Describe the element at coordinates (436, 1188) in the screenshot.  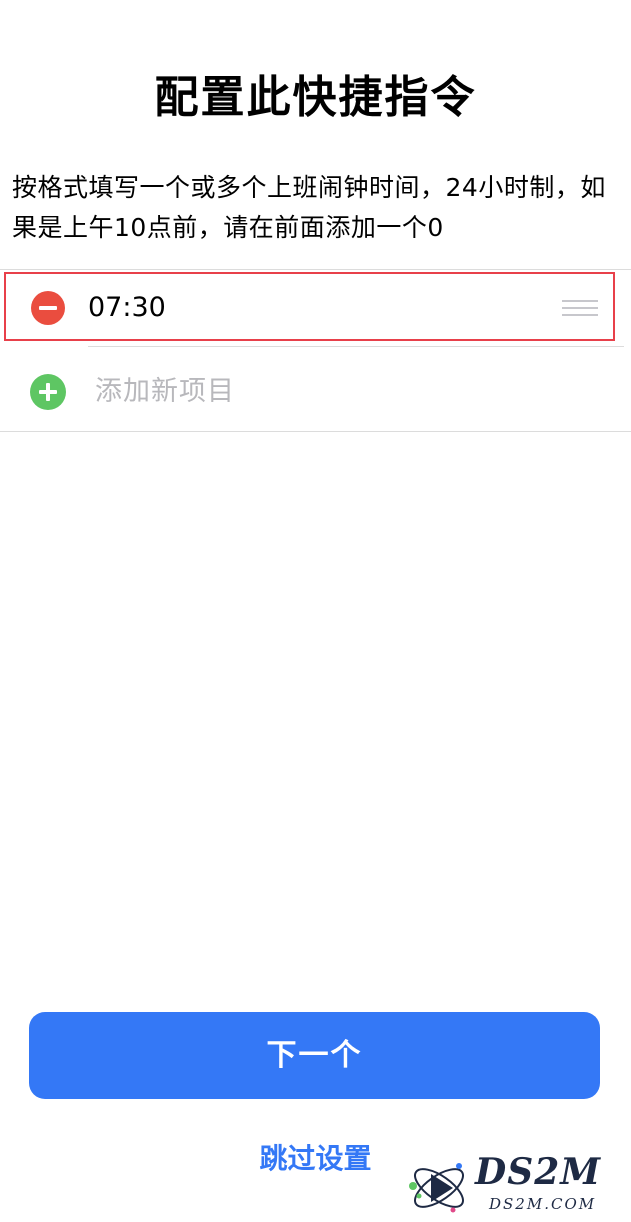
I see `atom-logo-icon` at that location.